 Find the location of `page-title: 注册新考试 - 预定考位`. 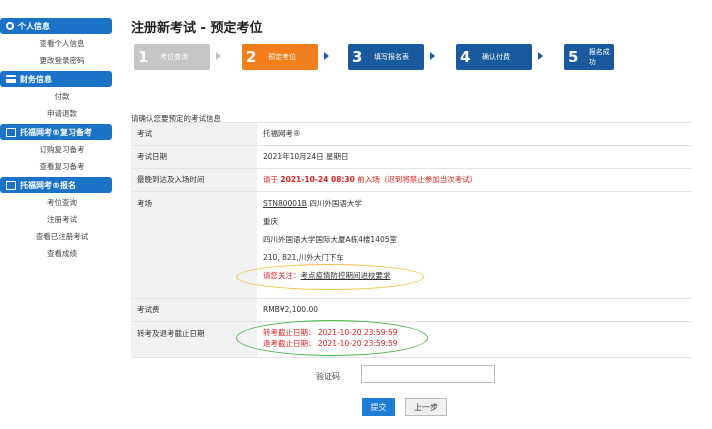

page-title: 注册新考试 - 预定考位 is located at coordinates (197, 28).